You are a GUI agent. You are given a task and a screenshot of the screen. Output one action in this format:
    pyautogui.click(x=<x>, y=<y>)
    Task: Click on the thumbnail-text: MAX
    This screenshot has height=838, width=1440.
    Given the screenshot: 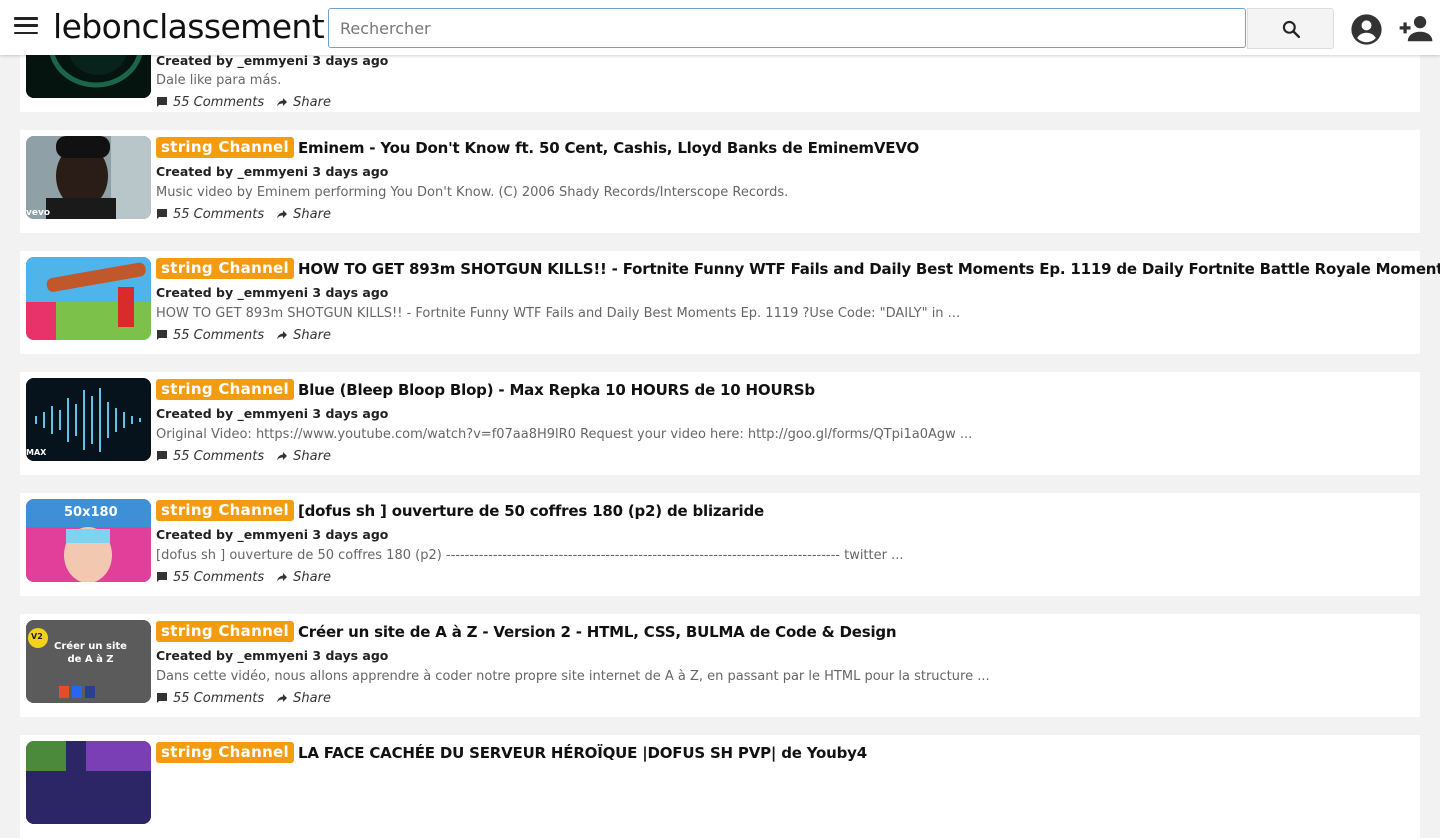 What is the action you would take?
    pyautogui.click(x=36, y=452)
    